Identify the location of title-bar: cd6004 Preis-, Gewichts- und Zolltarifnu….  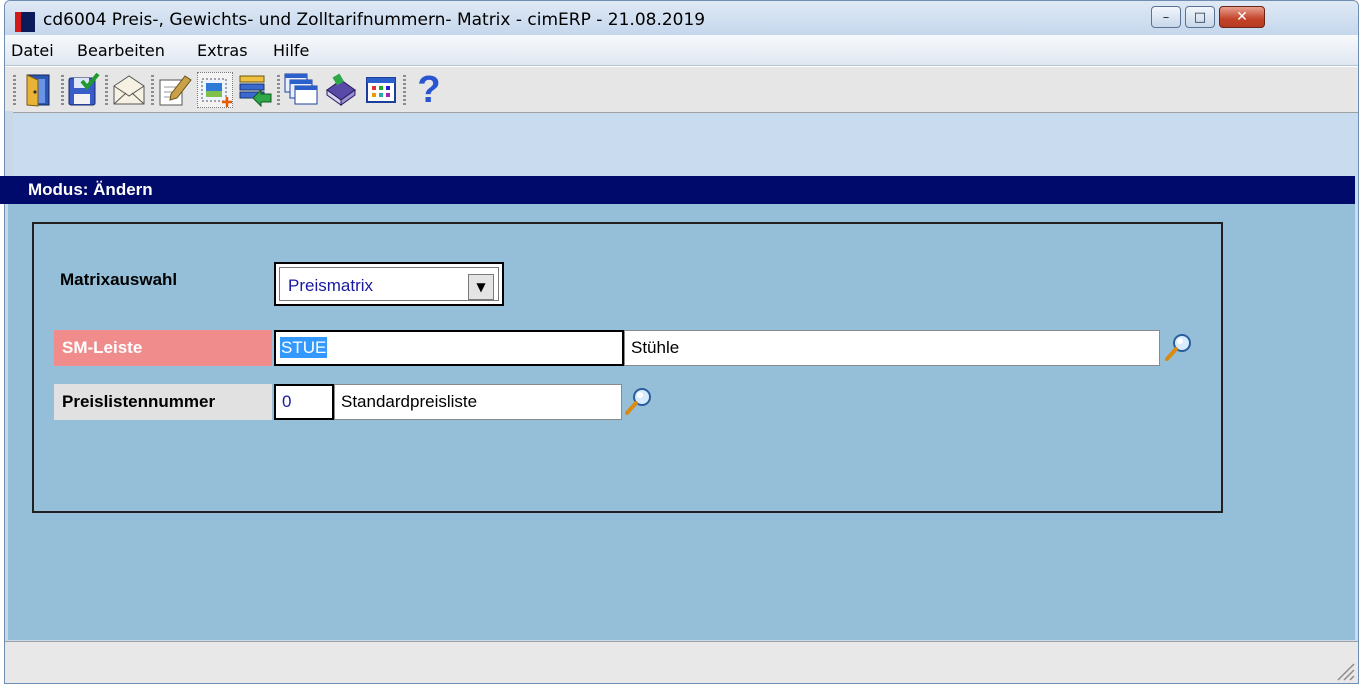
(681, 18).